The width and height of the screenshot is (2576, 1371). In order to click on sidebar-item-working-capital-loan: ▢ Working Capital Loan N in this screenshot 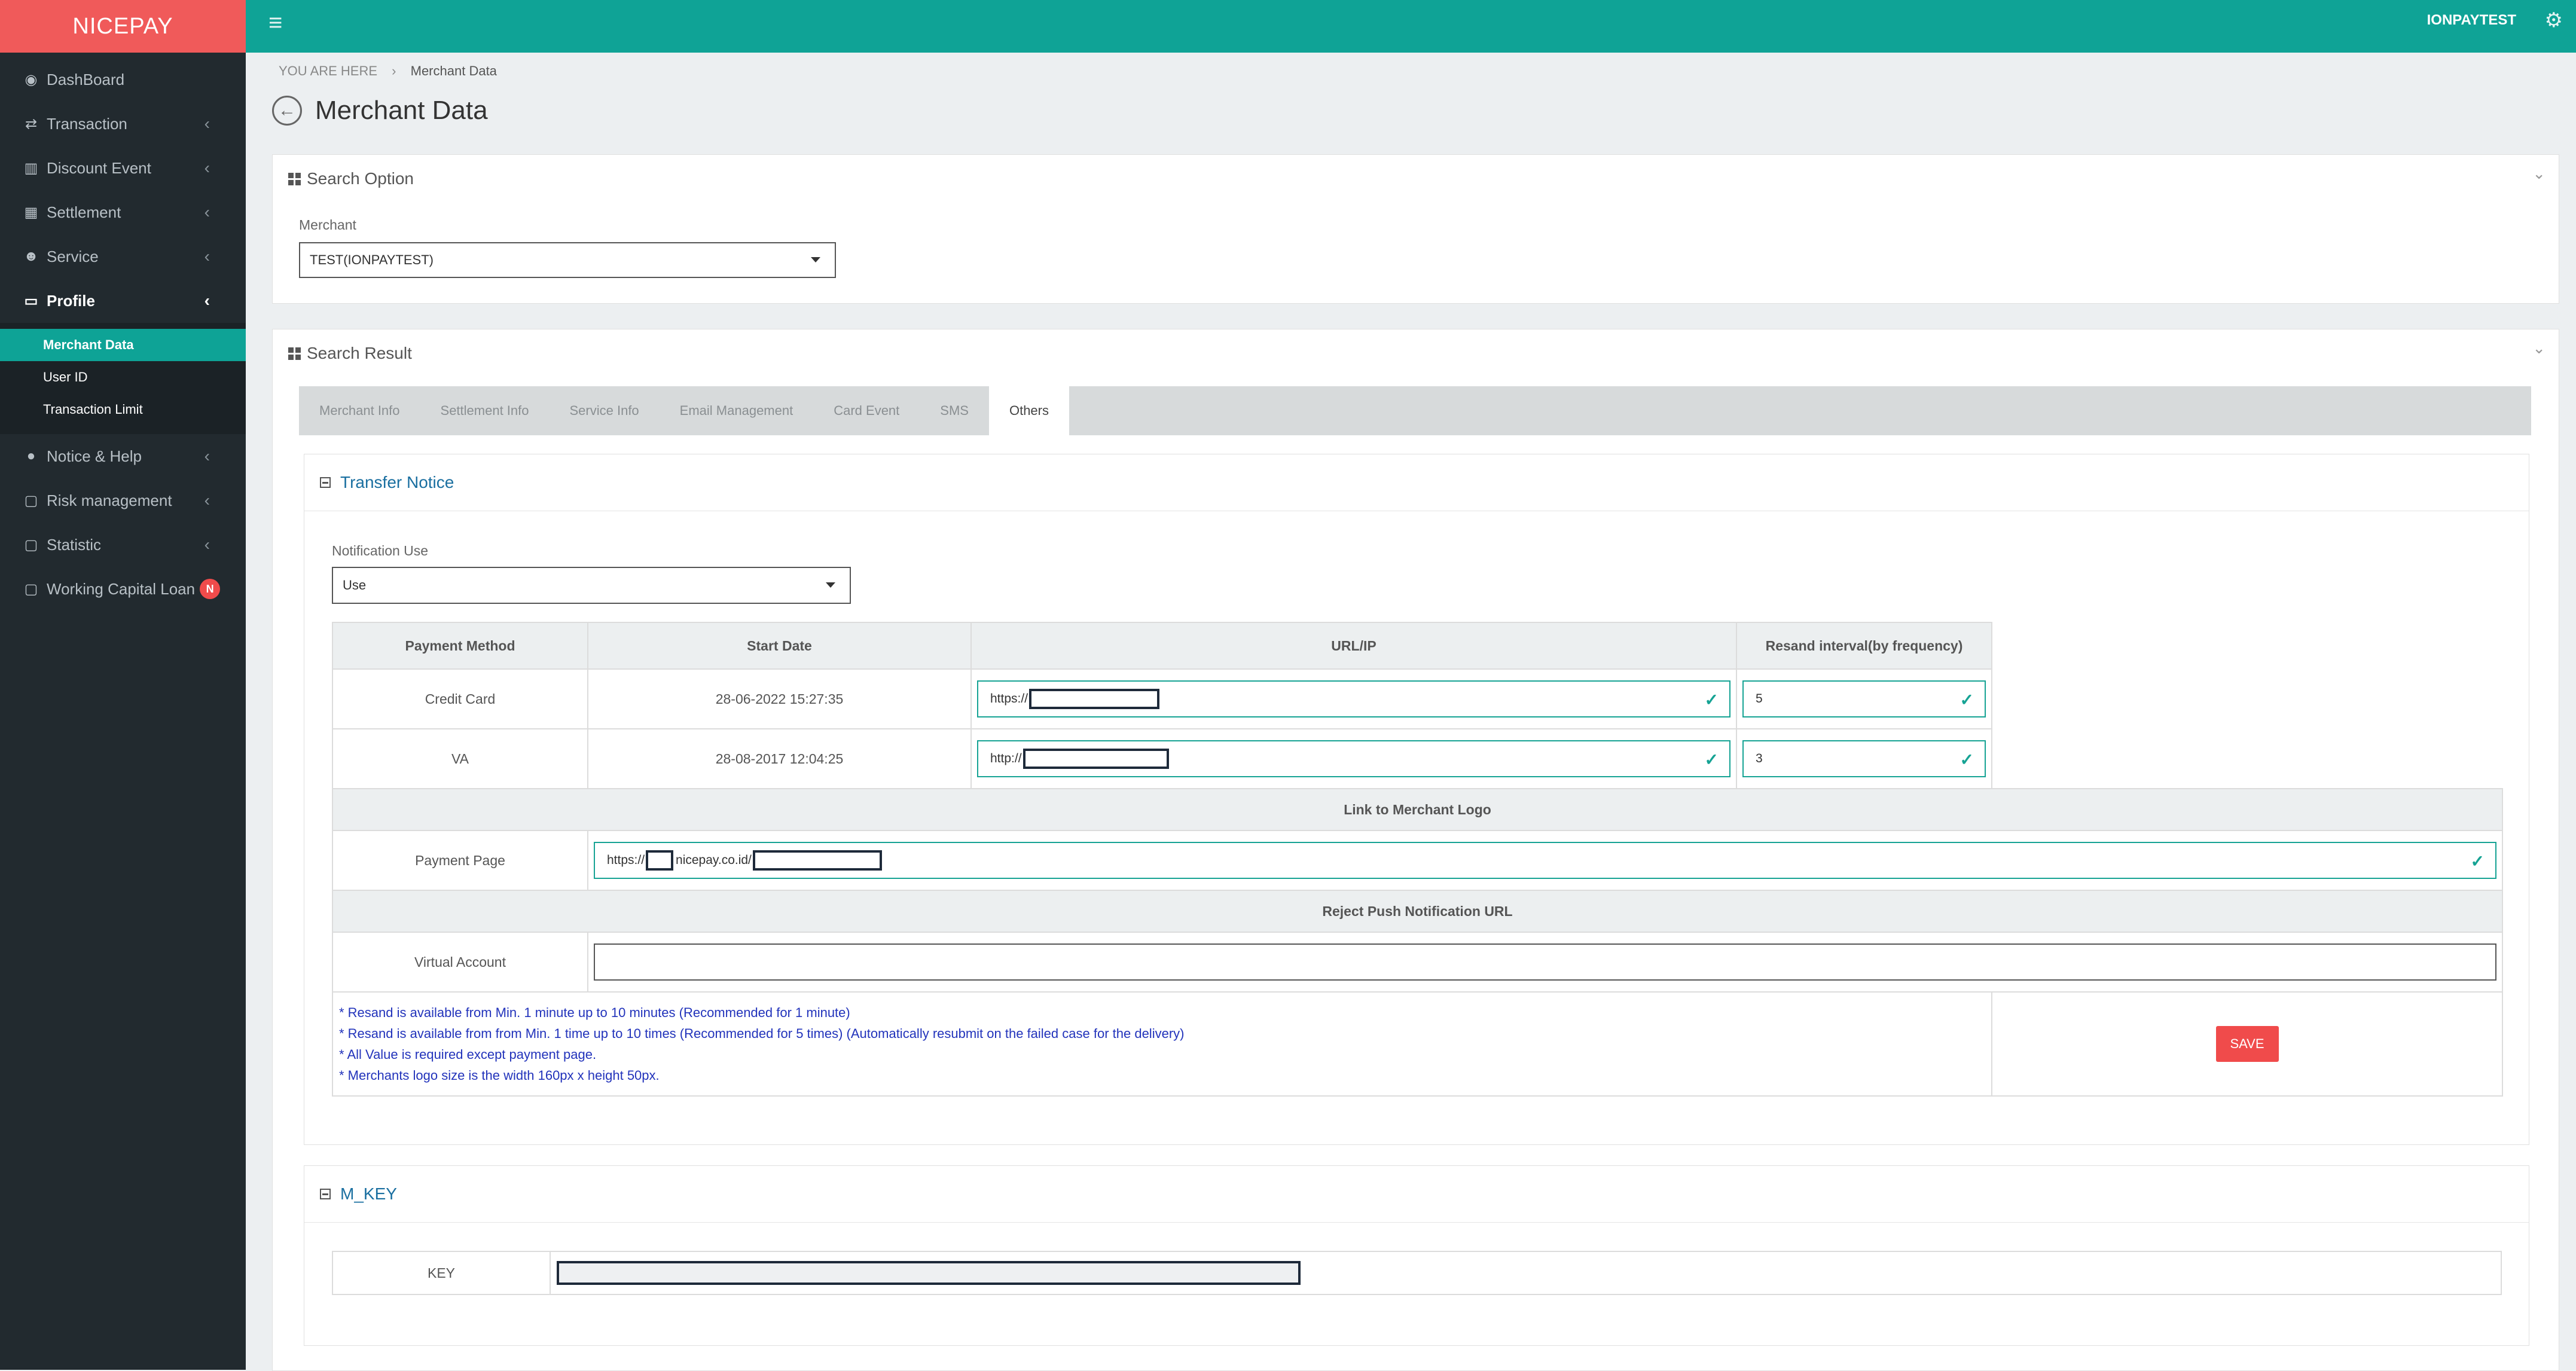, I will do `click(123, 589)`.